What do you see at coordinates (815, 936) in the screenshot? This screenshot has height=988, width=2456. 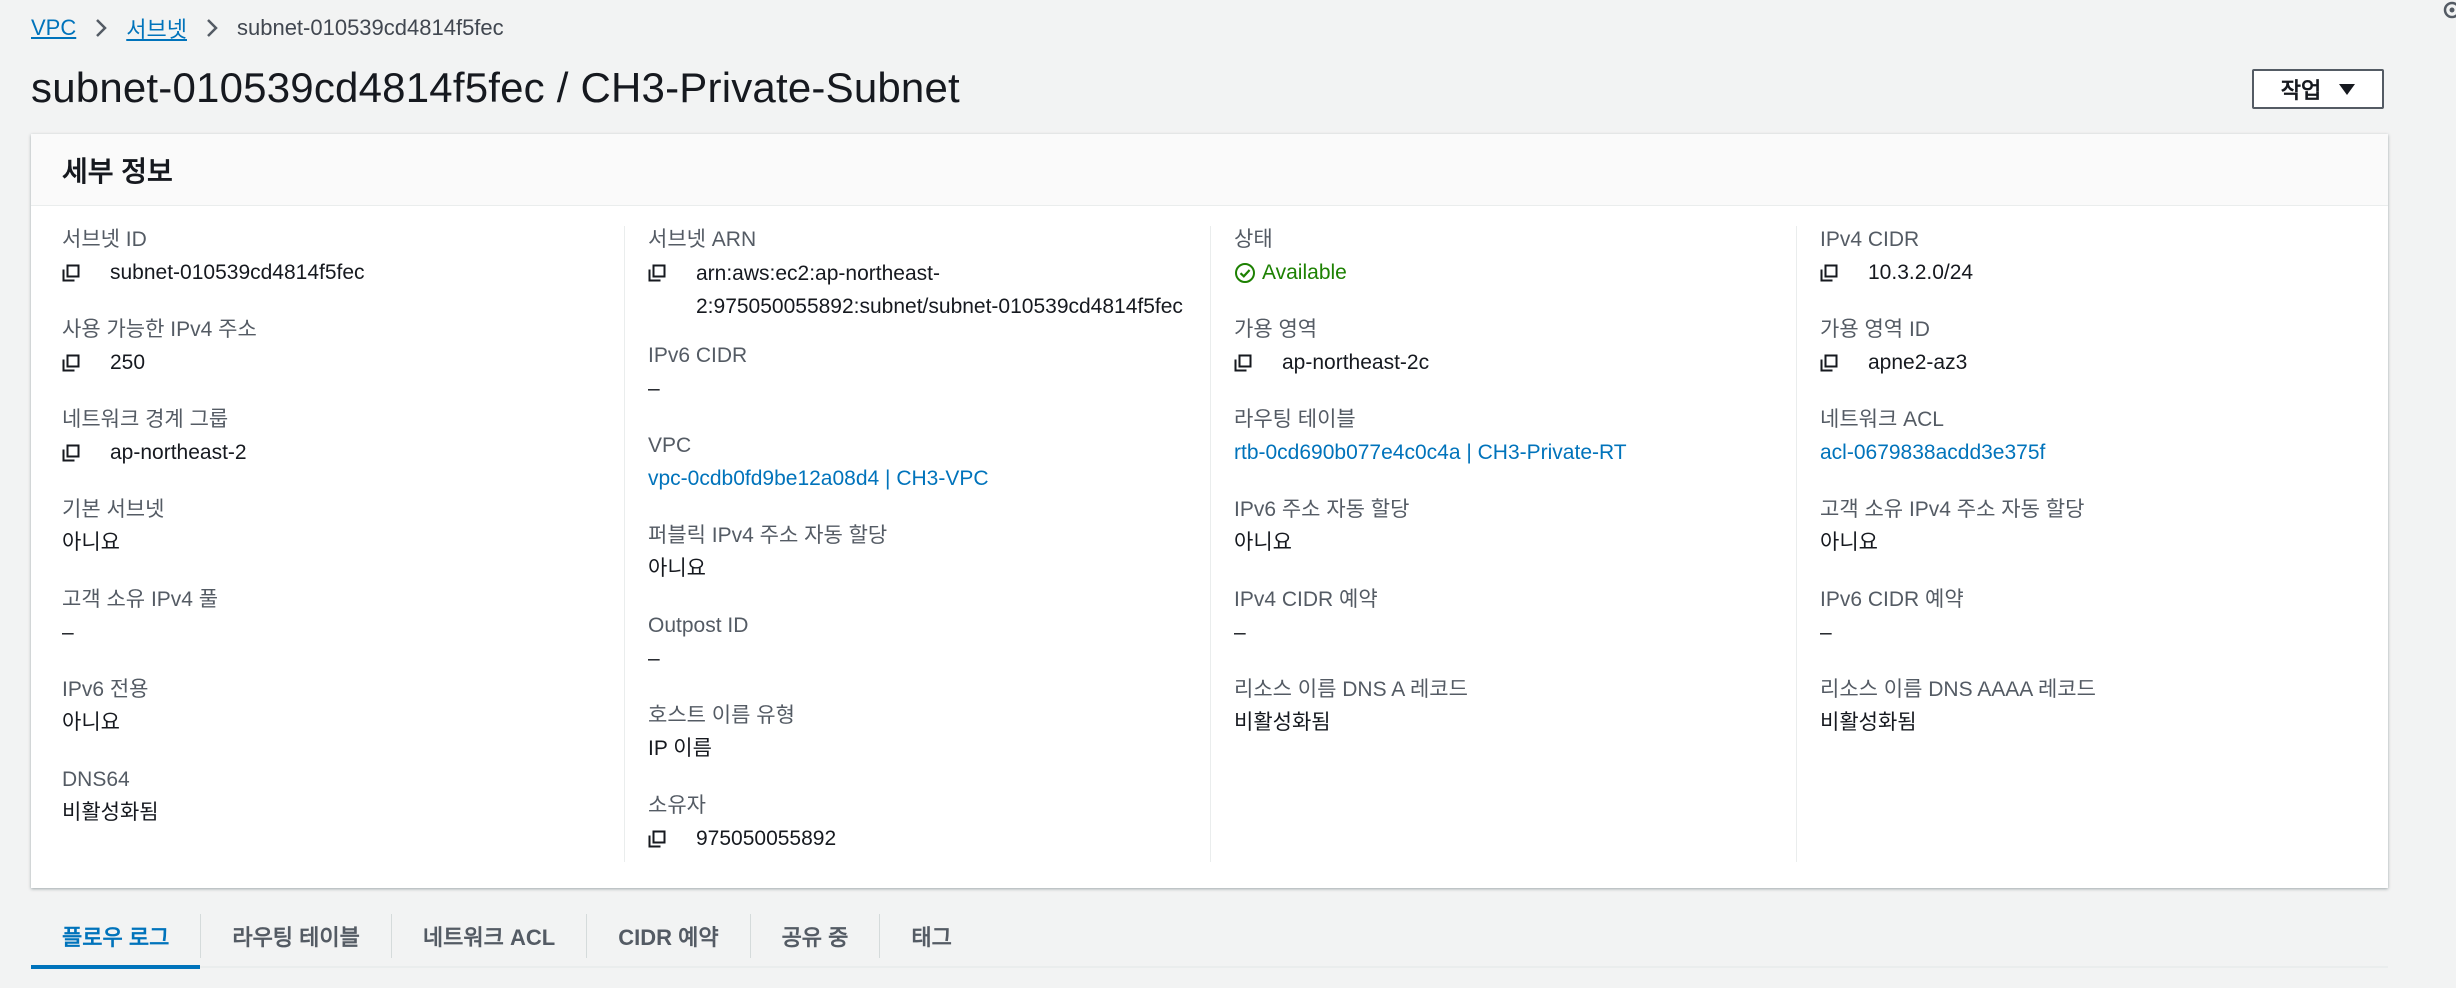 I see `tab-sharing: 공유 중` at bounding box center [815, 936].